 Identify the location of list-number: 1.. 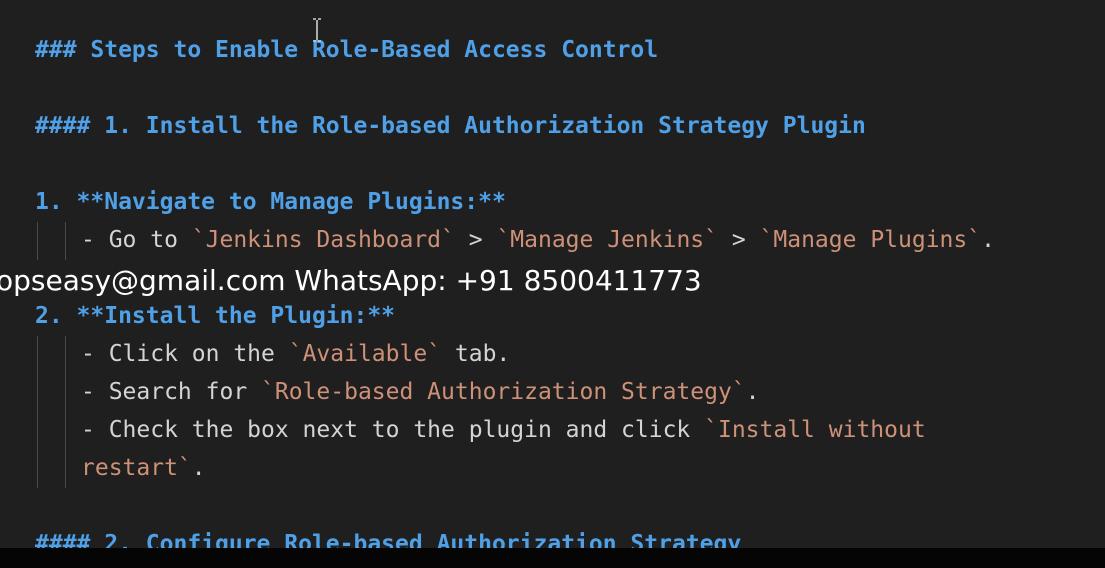
(56, 202).